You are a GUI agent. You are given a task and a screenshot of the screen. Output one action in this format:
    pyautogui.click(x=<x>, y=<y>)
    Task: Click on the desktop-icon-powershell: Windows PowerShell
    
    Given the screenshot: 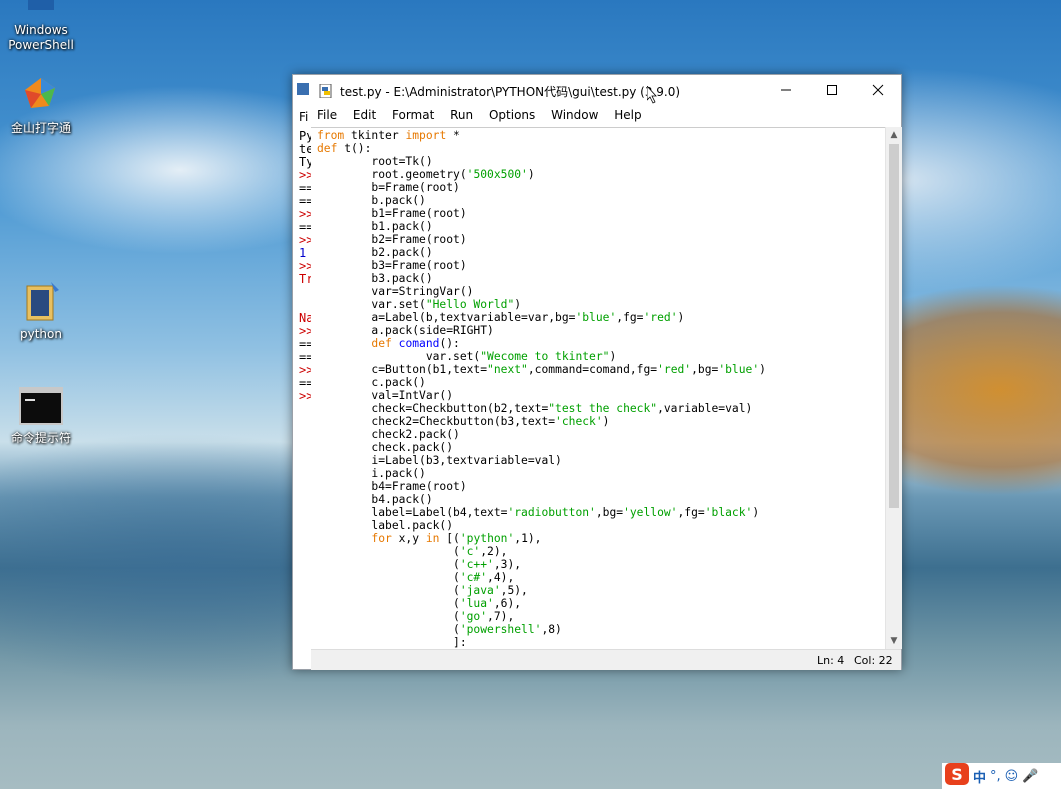 What is the action you would take?
    pyautogui.click(x=41, y=26)
    